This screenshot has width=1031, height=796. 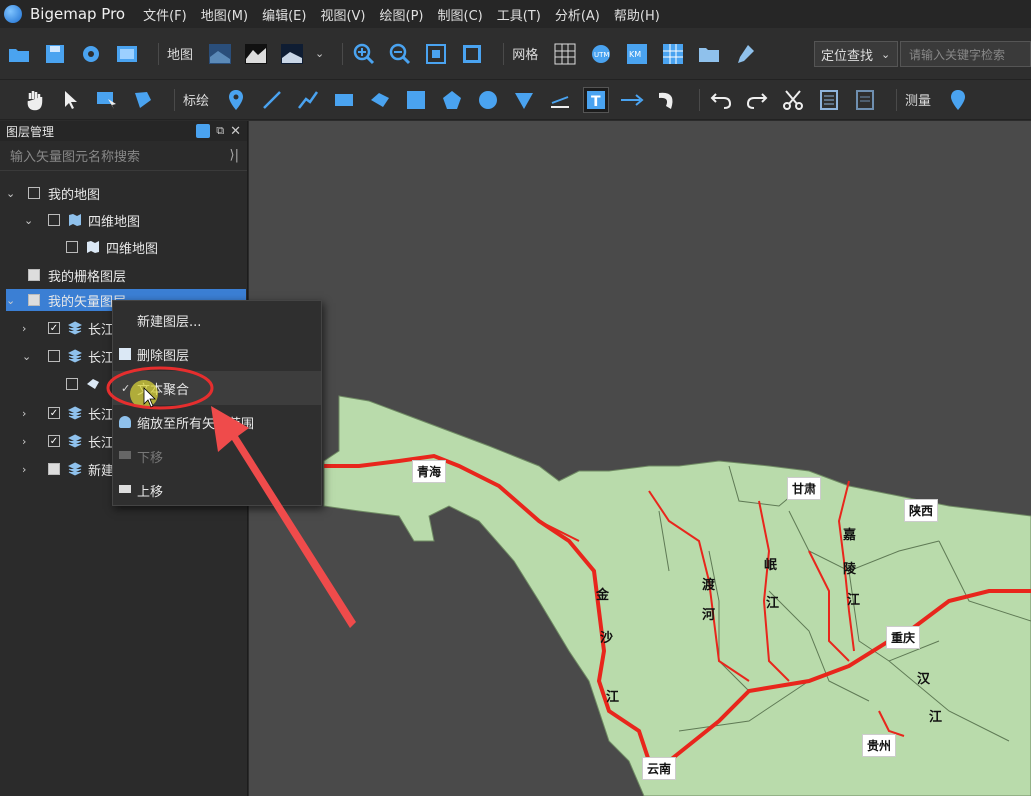 What do you see at coordinates (745, 54) in the screenshot?
I see `brush-clear-icon` at bounding box center [745, 54].